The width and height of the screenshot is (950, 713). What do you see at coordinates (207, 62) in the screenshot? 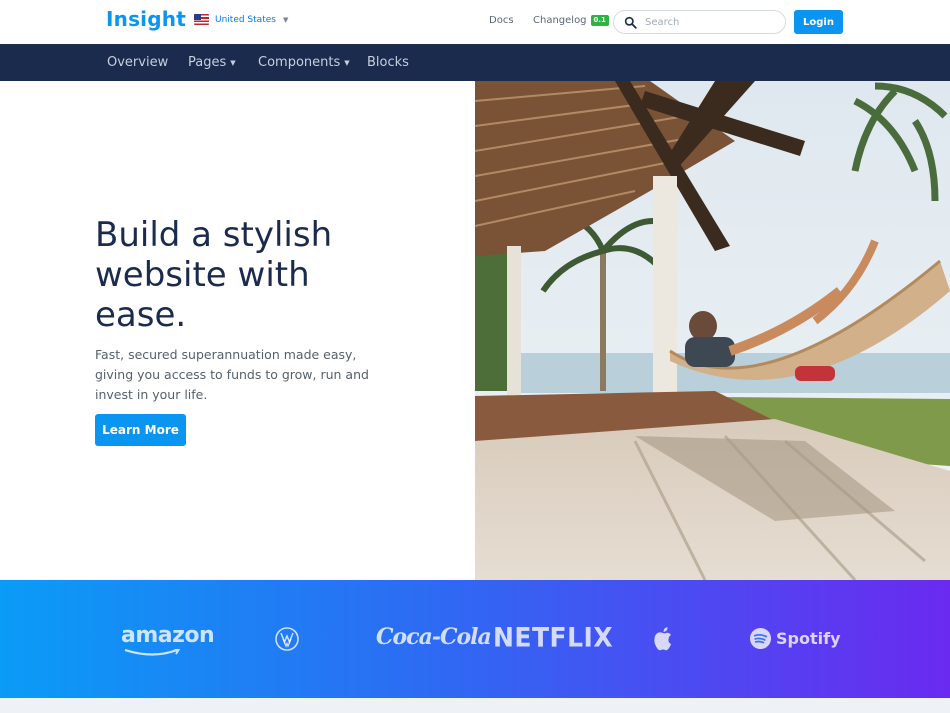
I see `nav-item-label: Pages` at bounding box center [207, 62].